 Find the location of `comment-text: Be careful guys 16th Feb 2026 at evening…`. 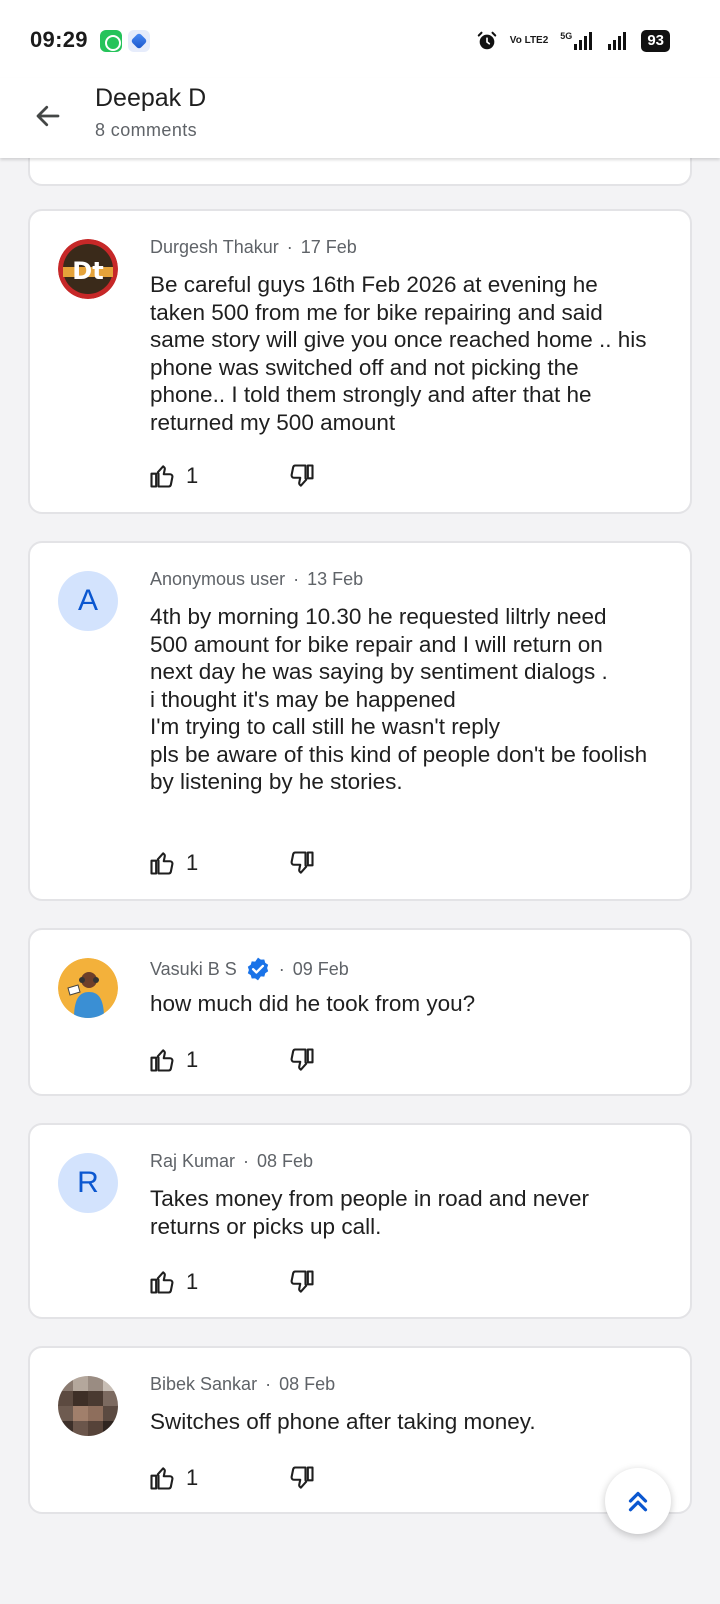

comment-text: Be careful guys 16th Feb 2026 at evening… is located at coordinates (401, 353).